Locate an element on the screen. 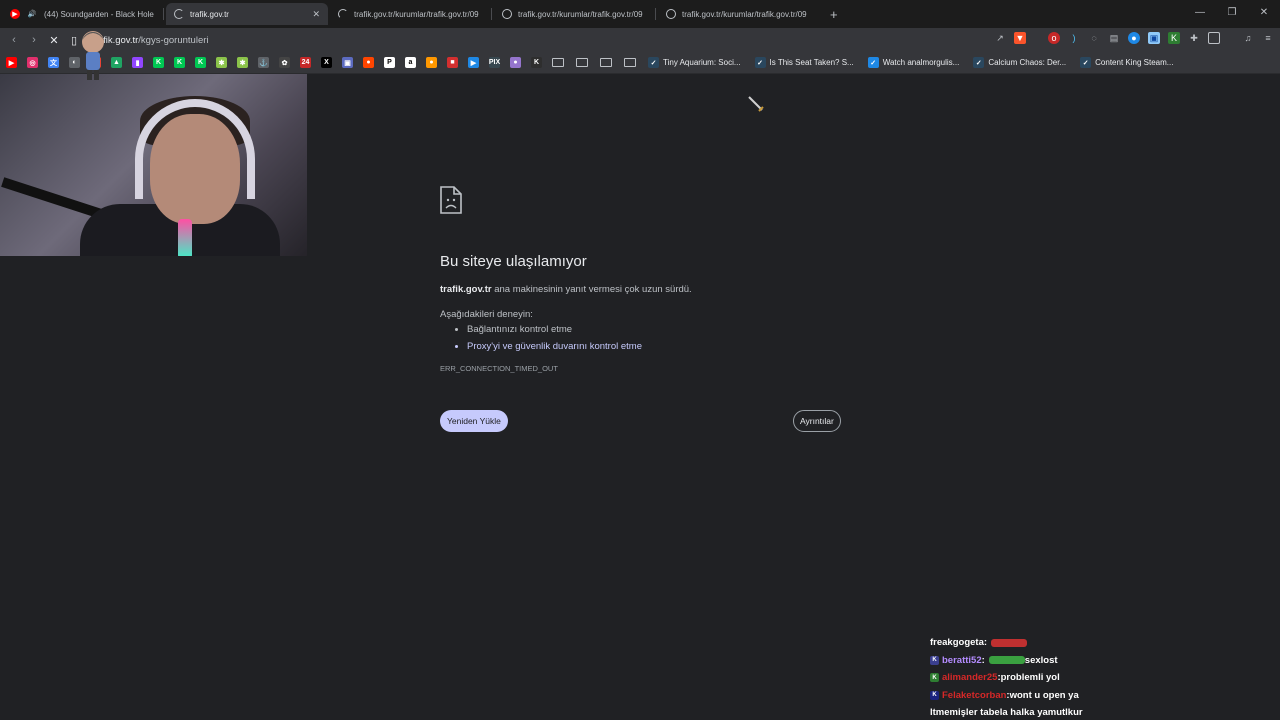 This screenshot has height=720, width=1280. share-icon: ↗ is located at coordinates (1000, 38).